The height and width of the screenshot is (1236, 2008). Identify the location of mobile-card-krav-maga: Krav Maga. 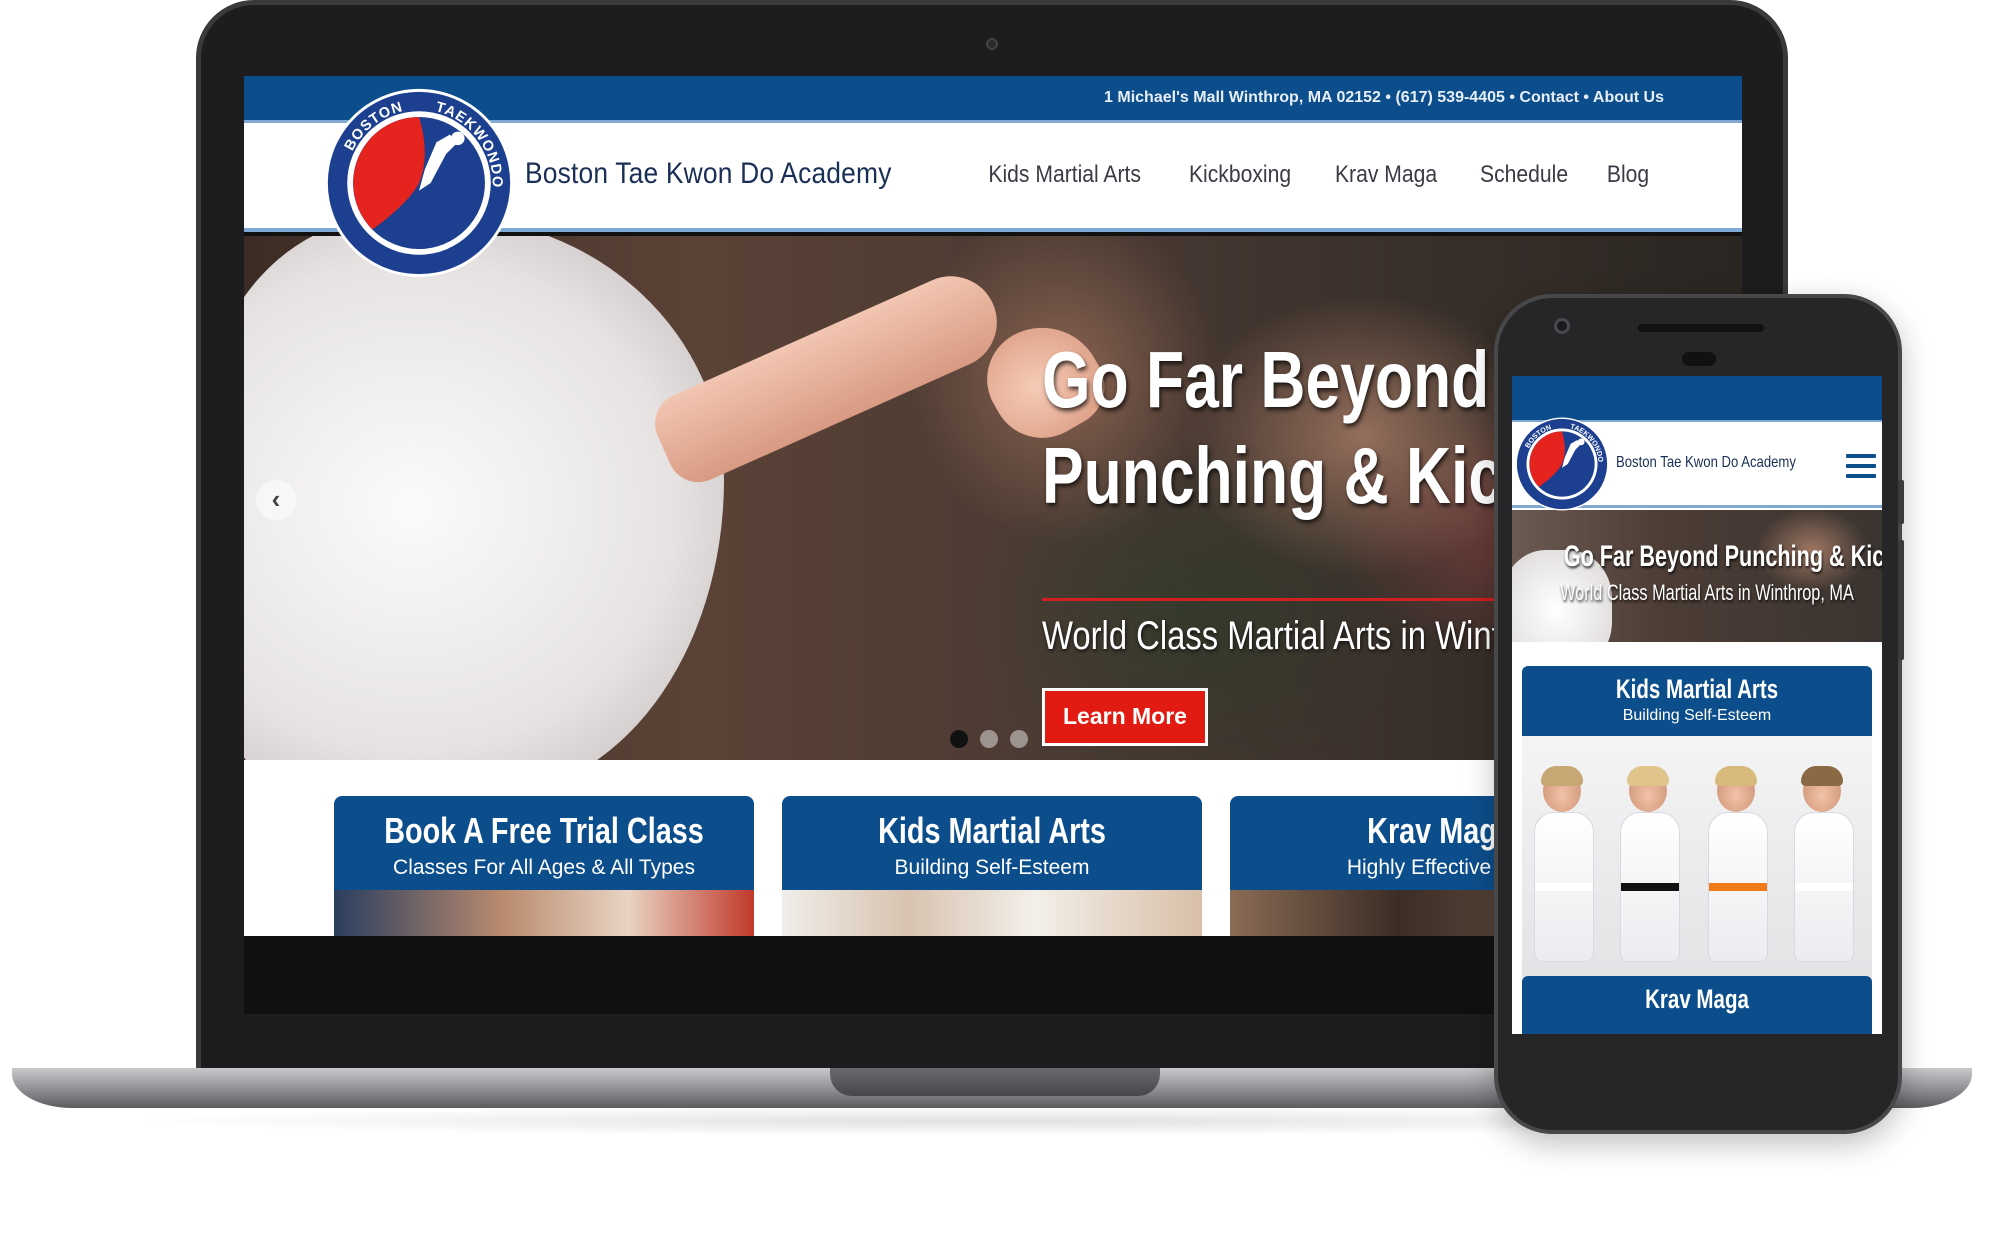
(1697, 1005).